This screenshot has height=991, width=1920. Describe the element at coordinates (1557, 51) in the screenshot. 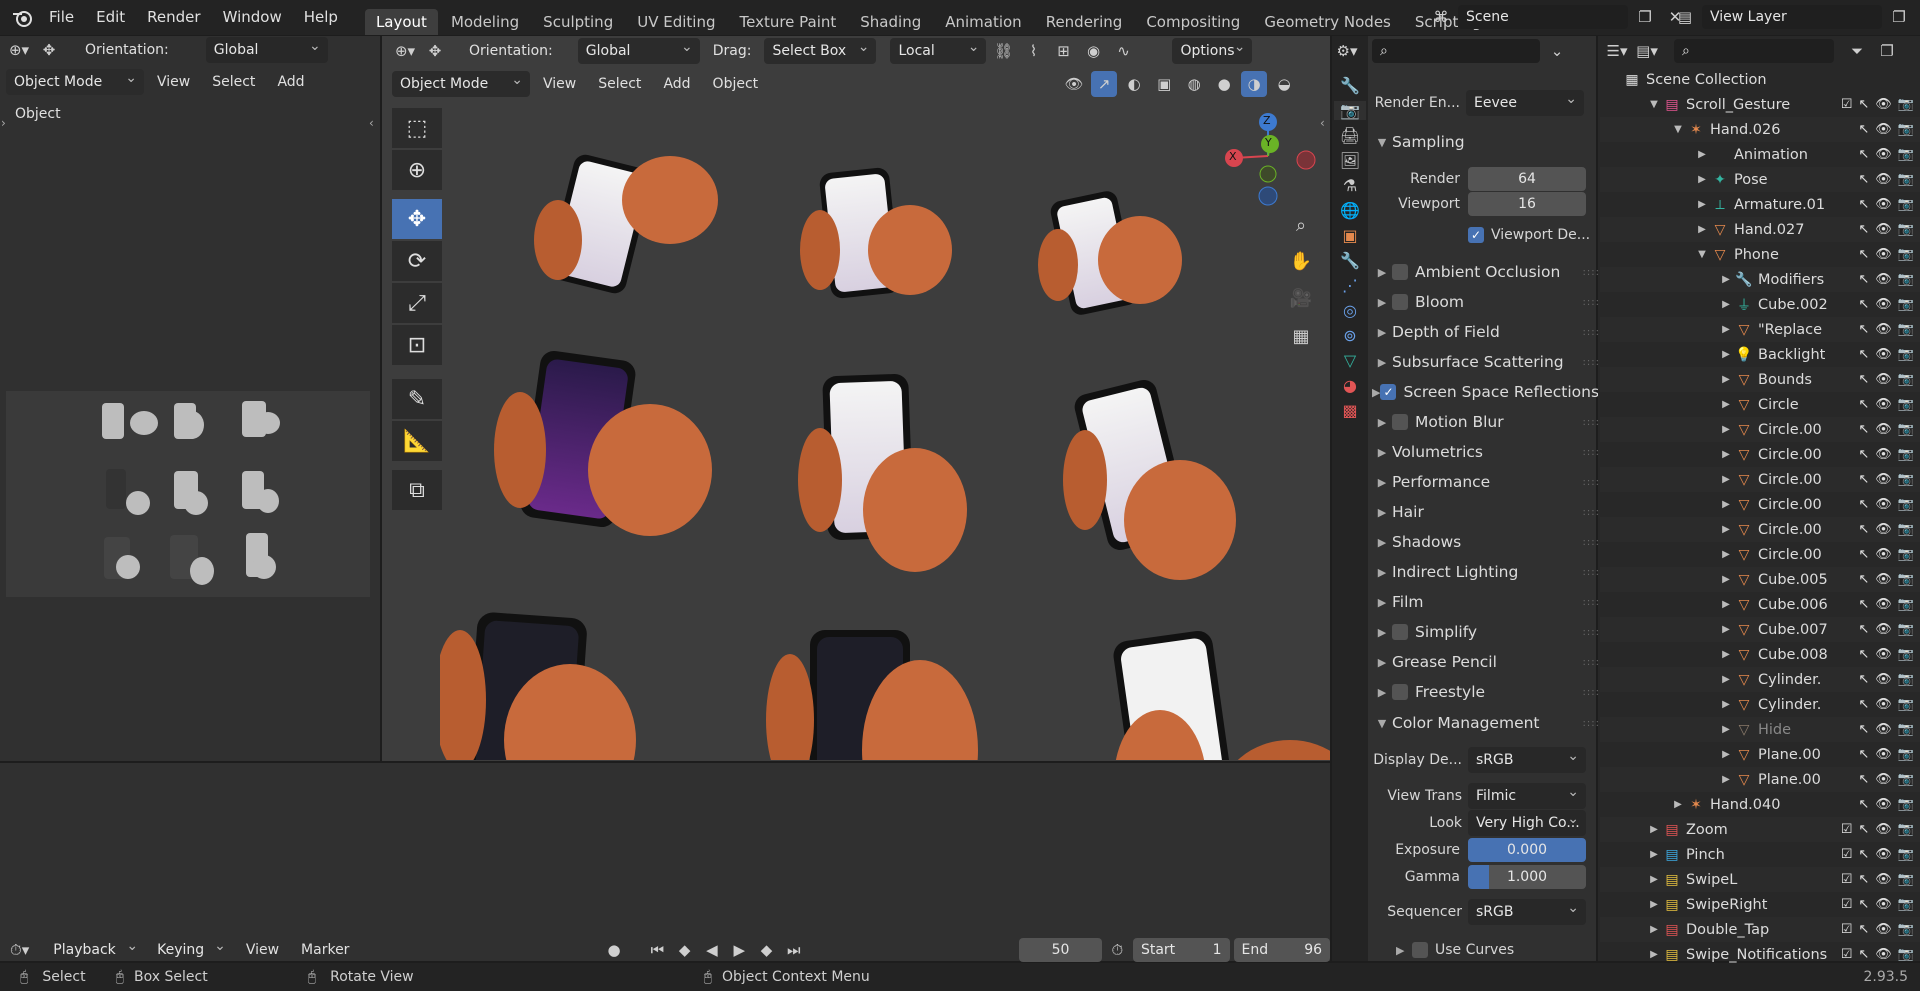

I see `properties-options-icon: ⌄` at that location.